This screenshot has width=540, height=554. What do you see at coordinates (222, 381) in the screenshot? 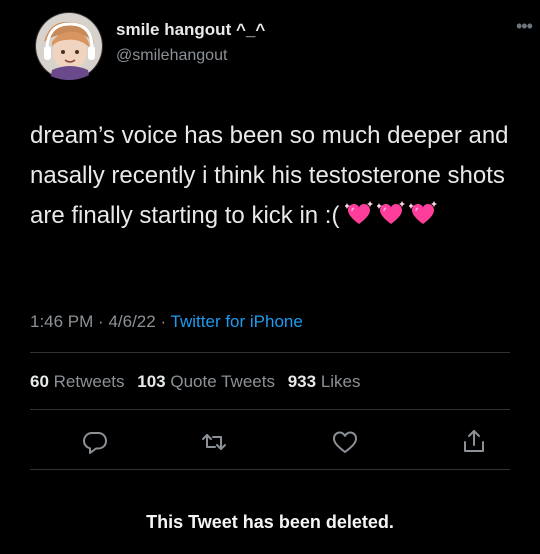
I see `quote-tweets-label: Quote Tweets` at bounding box center [222, 381].